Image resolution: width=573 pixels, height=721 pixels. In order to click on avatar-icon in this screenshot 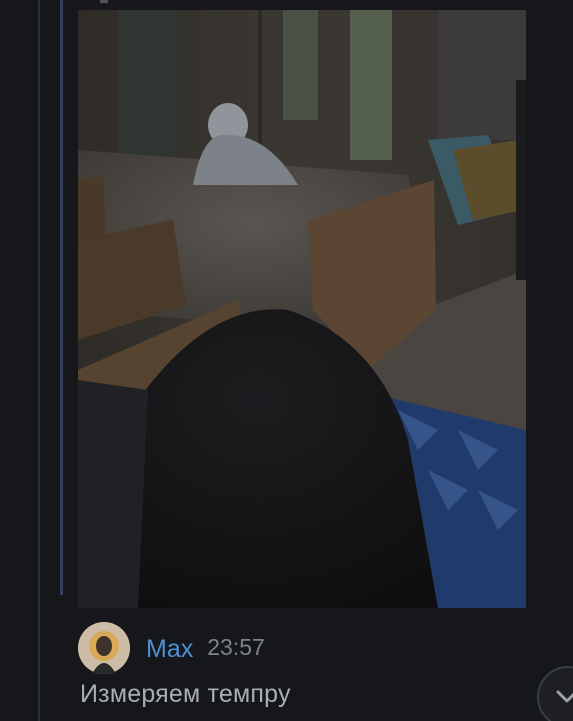, I will do `click(104, 648)`.